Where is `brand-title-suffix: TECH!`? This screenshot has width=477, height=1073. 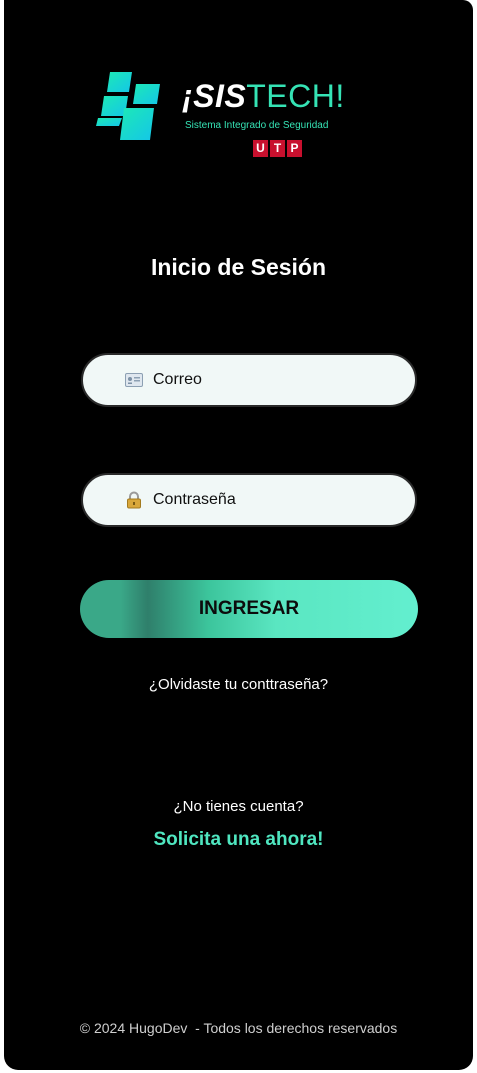
brand-title-suffix: TECH! is located at coordinates (295, 96).